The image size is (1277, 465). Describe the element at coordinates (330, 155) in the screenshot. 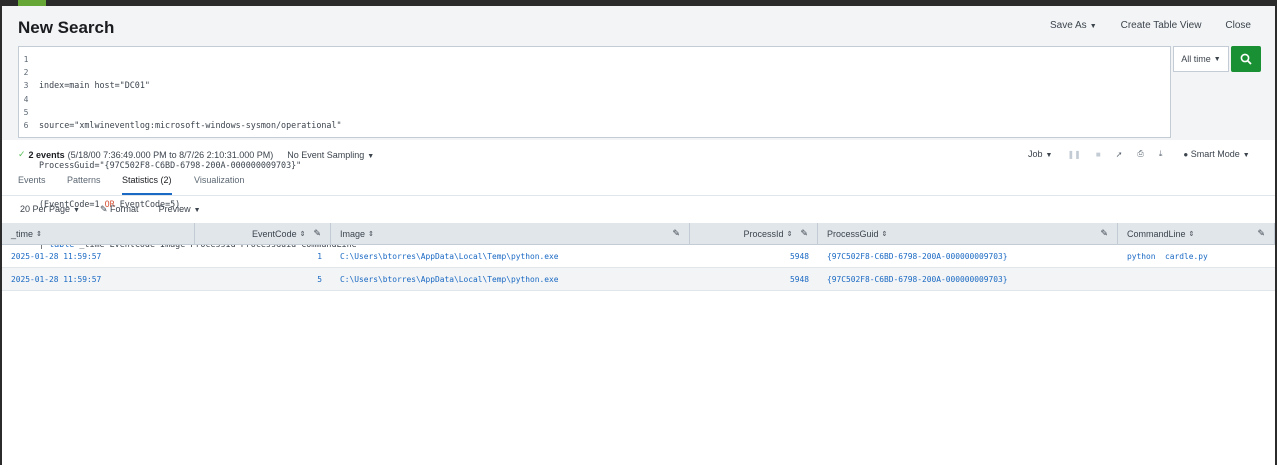

I see `event-sampling-menu: No Event Sampling ▼` at that location.